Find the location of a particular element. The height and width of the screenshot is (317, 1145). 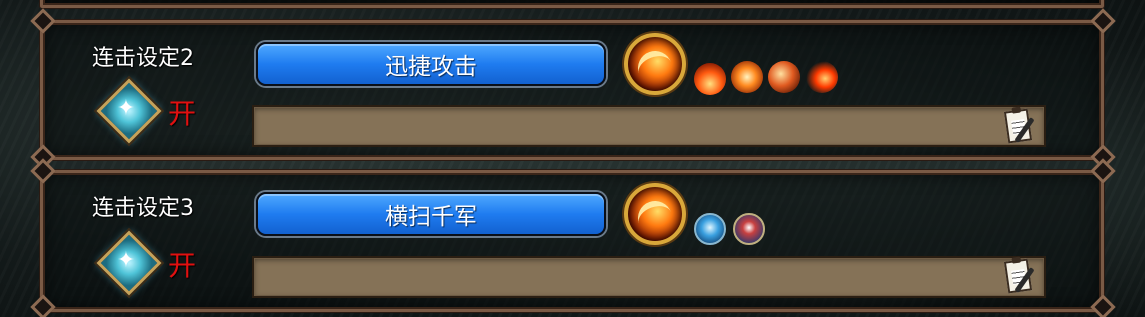

fire-slash-icon is located at coordinates (655, 64).